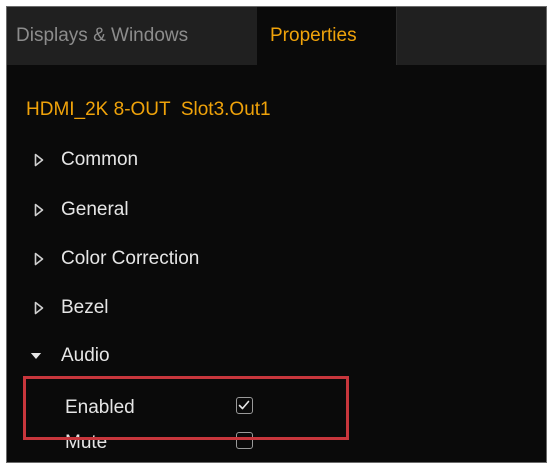 The width and height of the screenshot is (554, 469). I want to click on group-common-label: Common, so click(100, 159).